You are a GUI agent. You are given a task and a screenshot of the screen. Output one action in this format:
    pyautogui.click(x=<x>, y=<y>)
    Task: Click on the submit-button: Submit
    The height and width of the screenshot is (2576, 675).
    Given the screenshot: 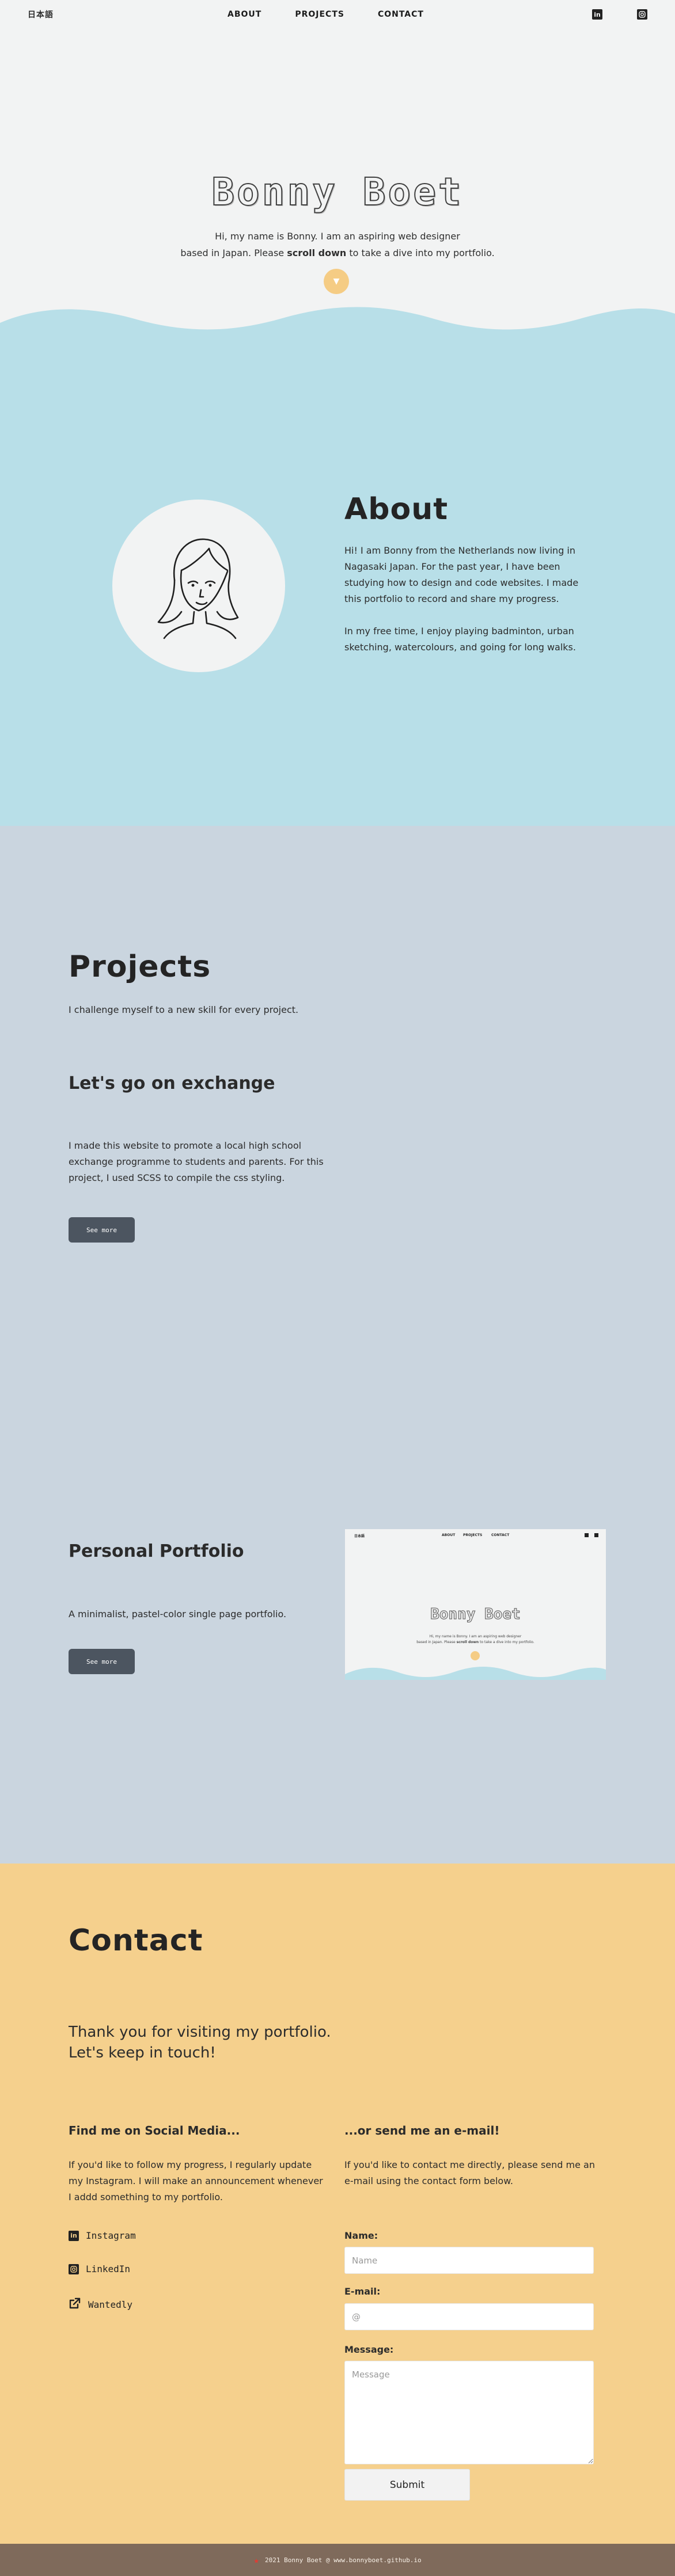 What is the action you would take?
    pyautogui.click(x=407, y=2485)
    